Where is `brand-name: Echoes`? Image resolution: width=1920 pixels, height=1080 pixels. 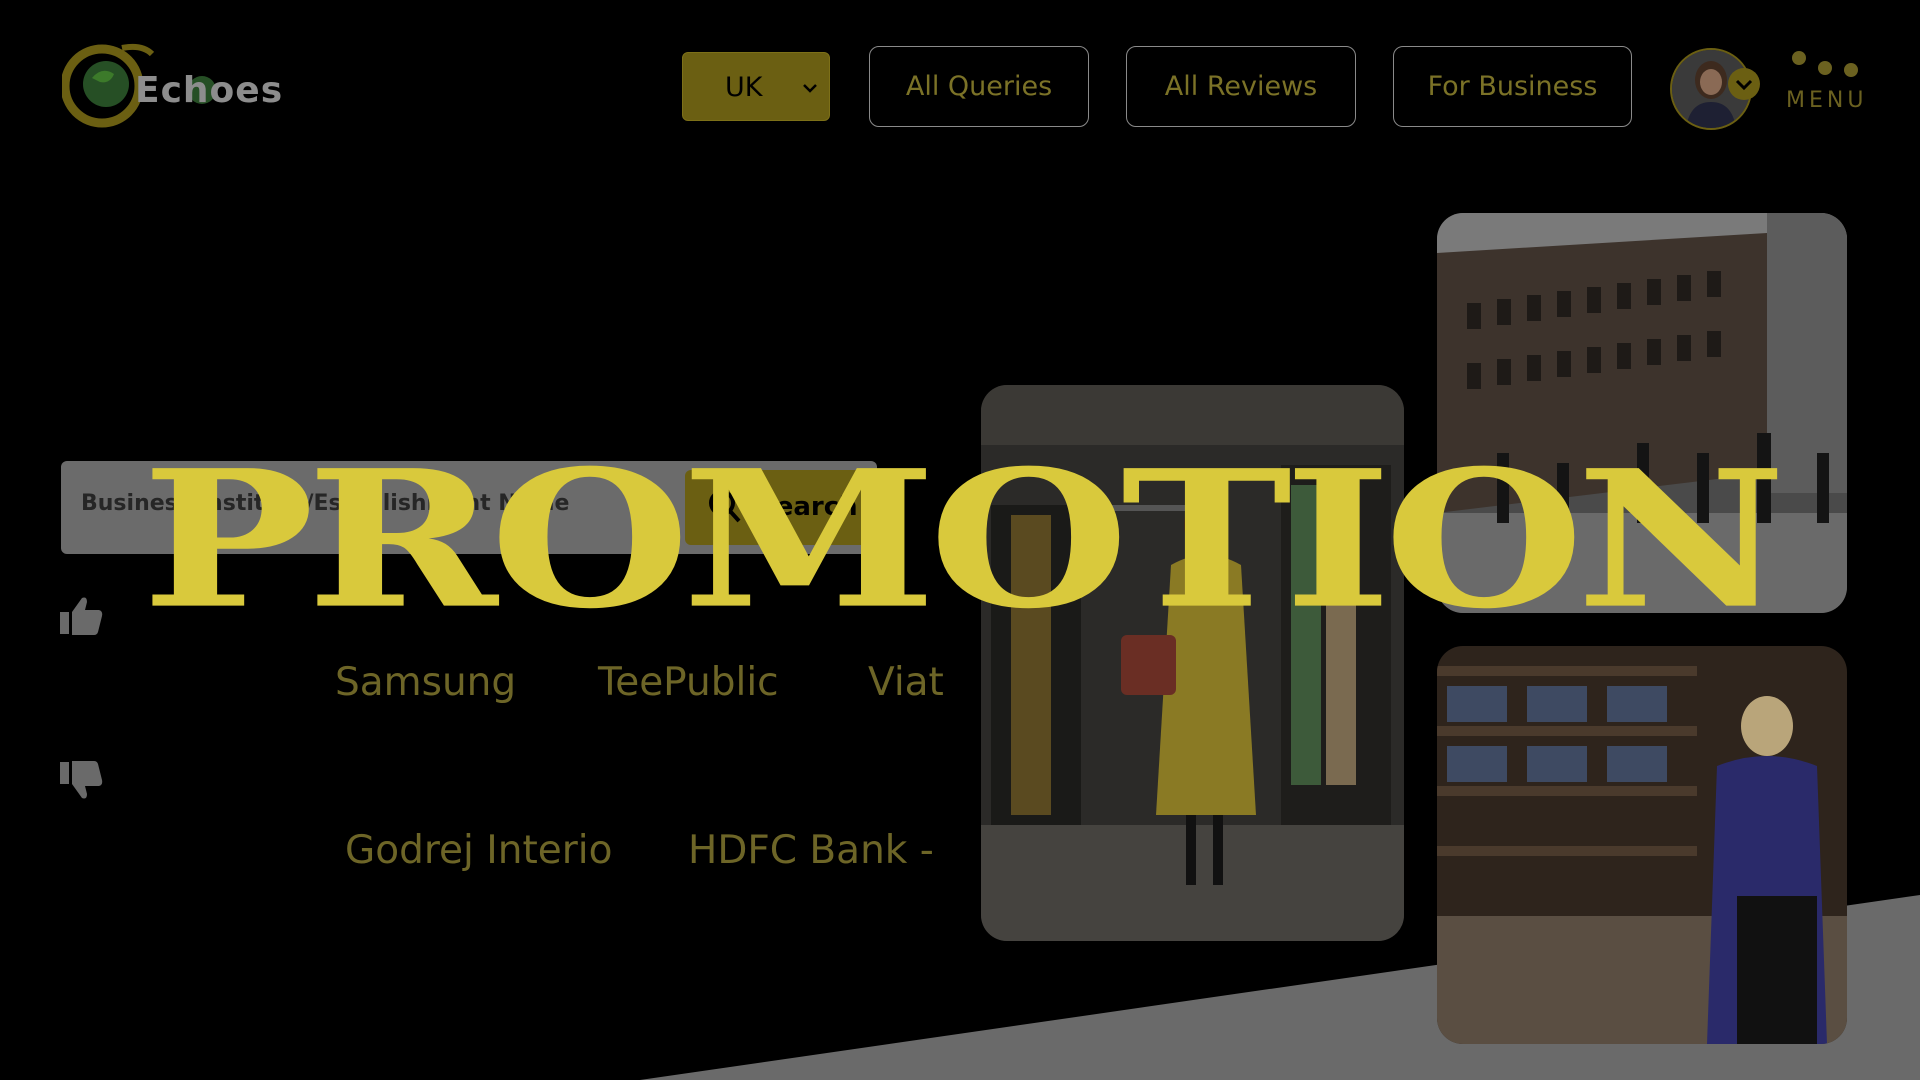 brand-name: Echoes is located at coordinates (209, 90).